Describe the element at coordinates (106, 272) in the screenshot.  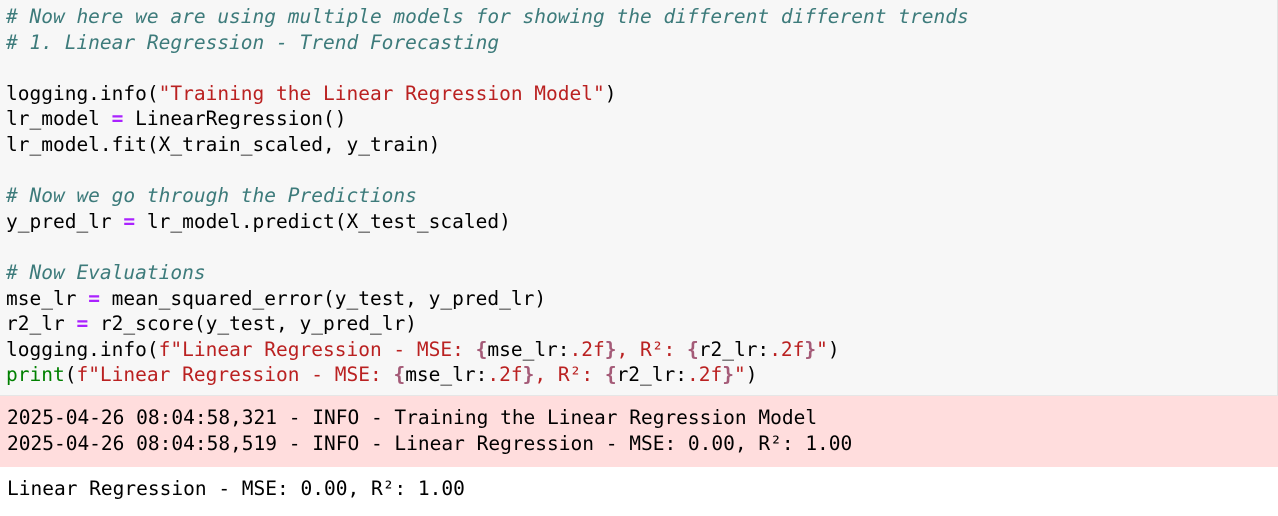
I see `code-comment-line: # Now Evaluations` at that location.